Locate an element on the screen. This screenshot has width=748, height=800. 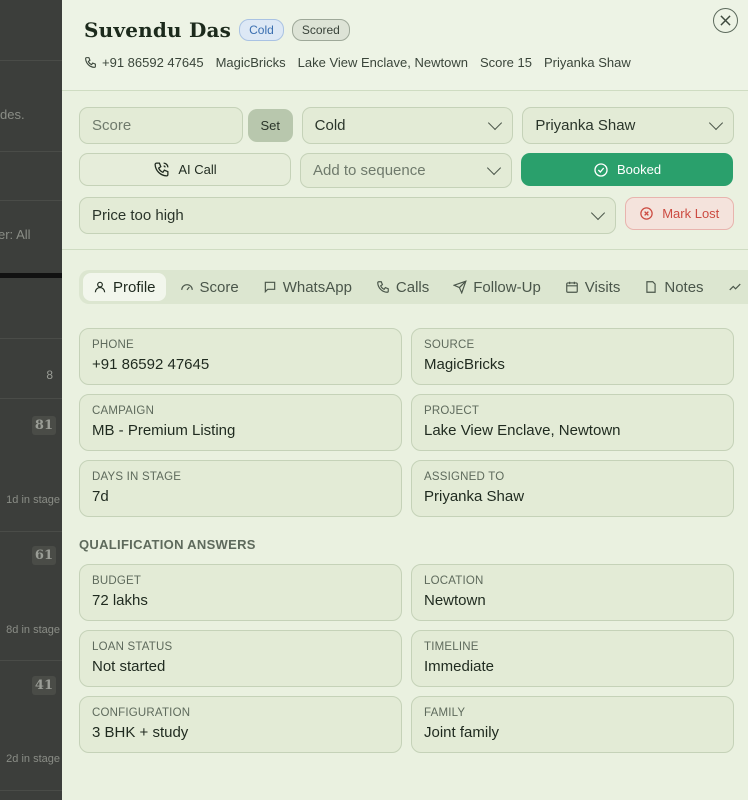
sequence-select: Add to sequence is located at coordinates (406, 170).